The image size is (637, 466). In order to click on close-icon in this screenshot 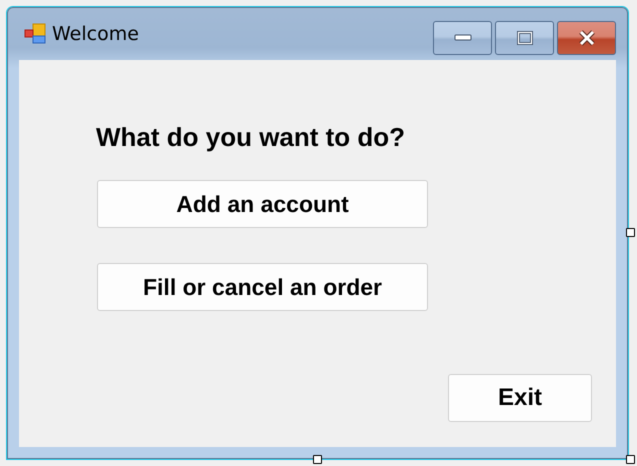, I will do `click(587, 38)`.